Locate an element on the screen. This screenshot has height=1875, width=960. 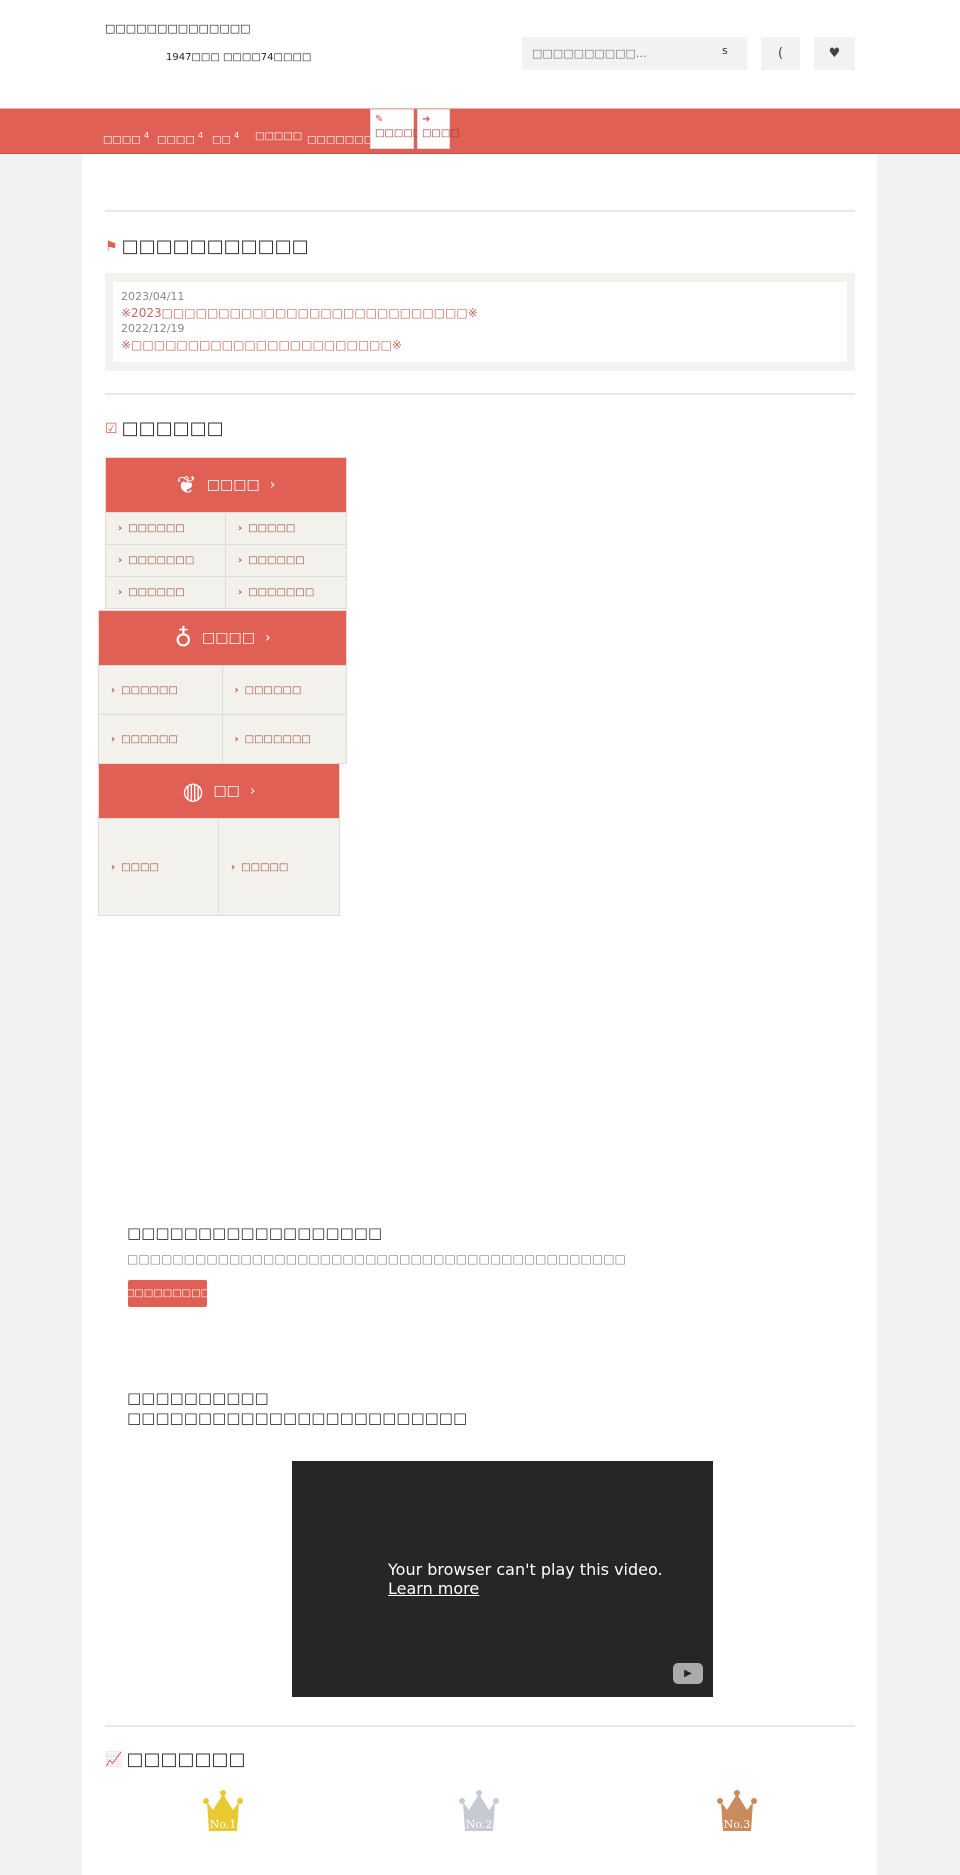
login-button: ➜ □□□□ is located at coordinates (438, 129).